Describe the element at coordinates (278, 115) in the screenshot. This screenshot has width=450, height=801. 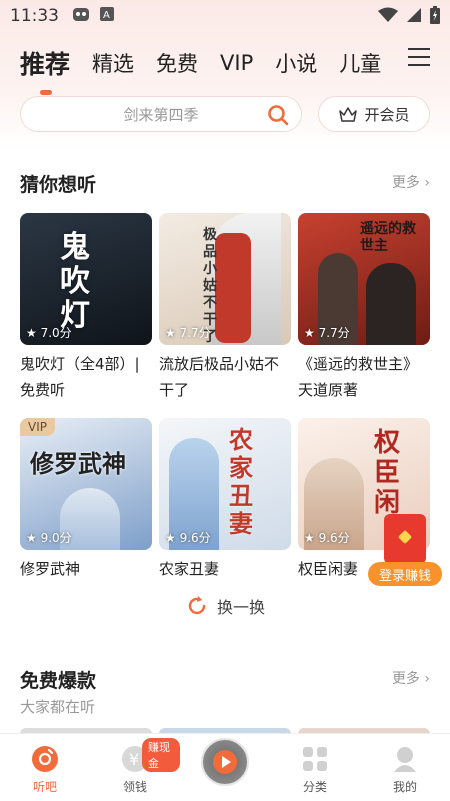
I see `search-icon` at that location.